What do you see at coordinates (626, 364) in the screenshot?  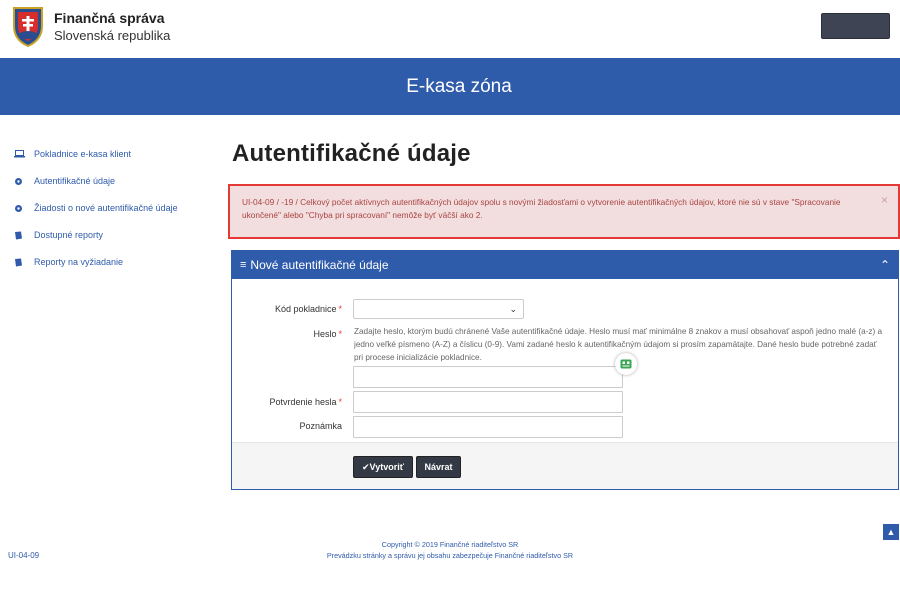 I see `password-manager-icon` at bounding box center [626, 364].